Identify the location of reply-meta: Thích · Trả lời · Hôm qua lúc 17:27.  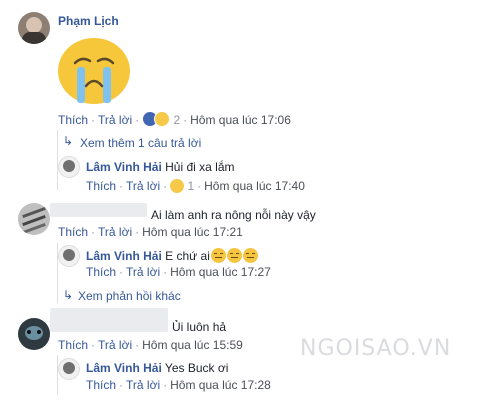
(178, 272).